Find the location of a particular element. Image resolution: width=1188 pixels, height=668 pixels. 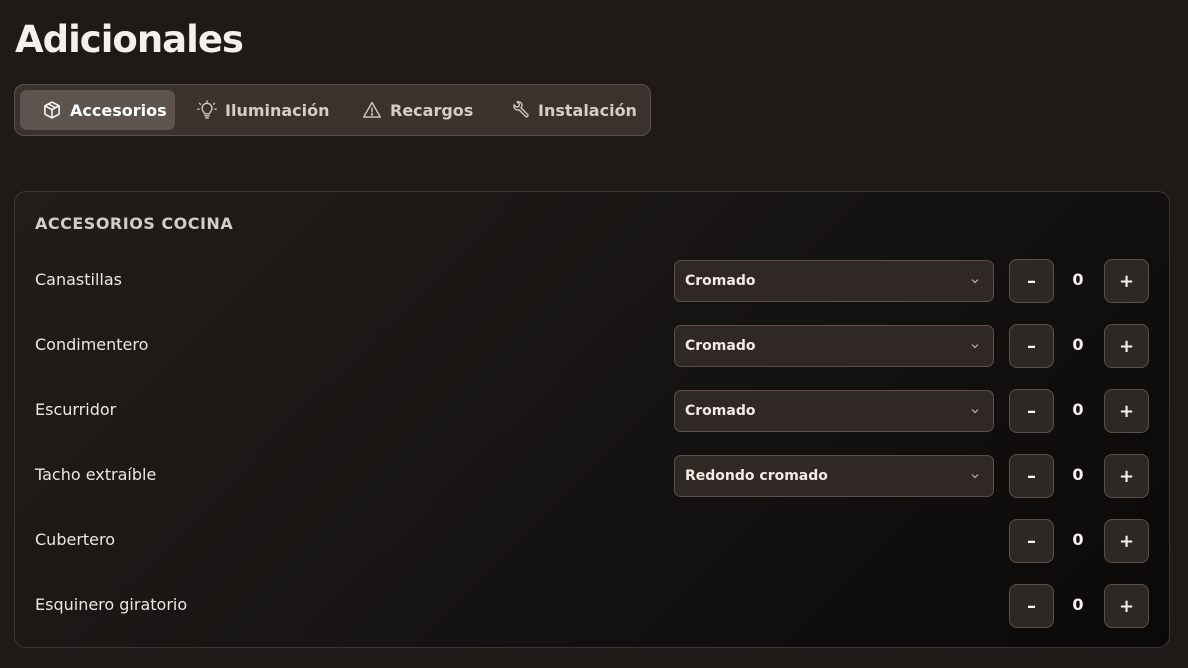

list-item: Esquinero giratorio – 0 + is located at coordinates (593, 606).